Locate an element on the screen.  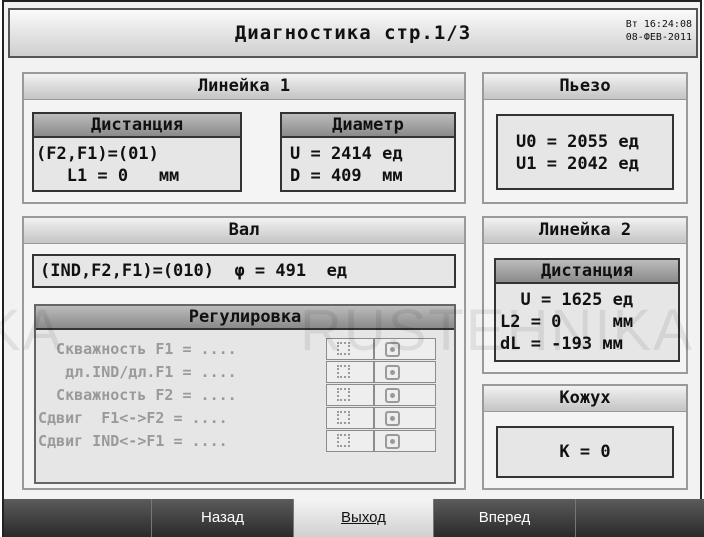
reg3-toggle-button is located at coordinates (405, 395).